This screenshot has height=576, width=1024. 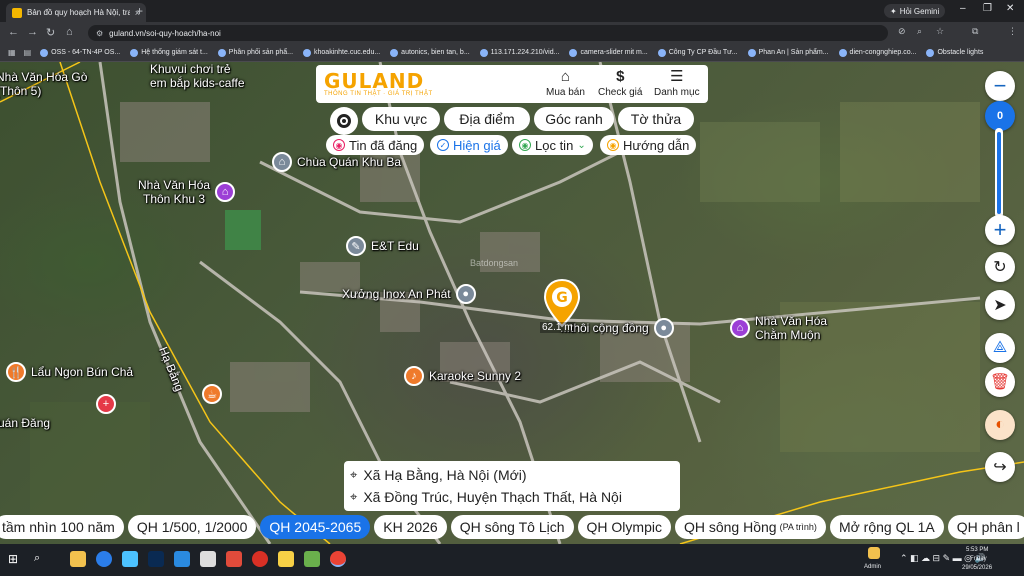 What do you see at coordinates (469, 145) in the screenshot?
I see `chip-hien-gia: ✓ Hiện giá` at bounding box center [469, 145].